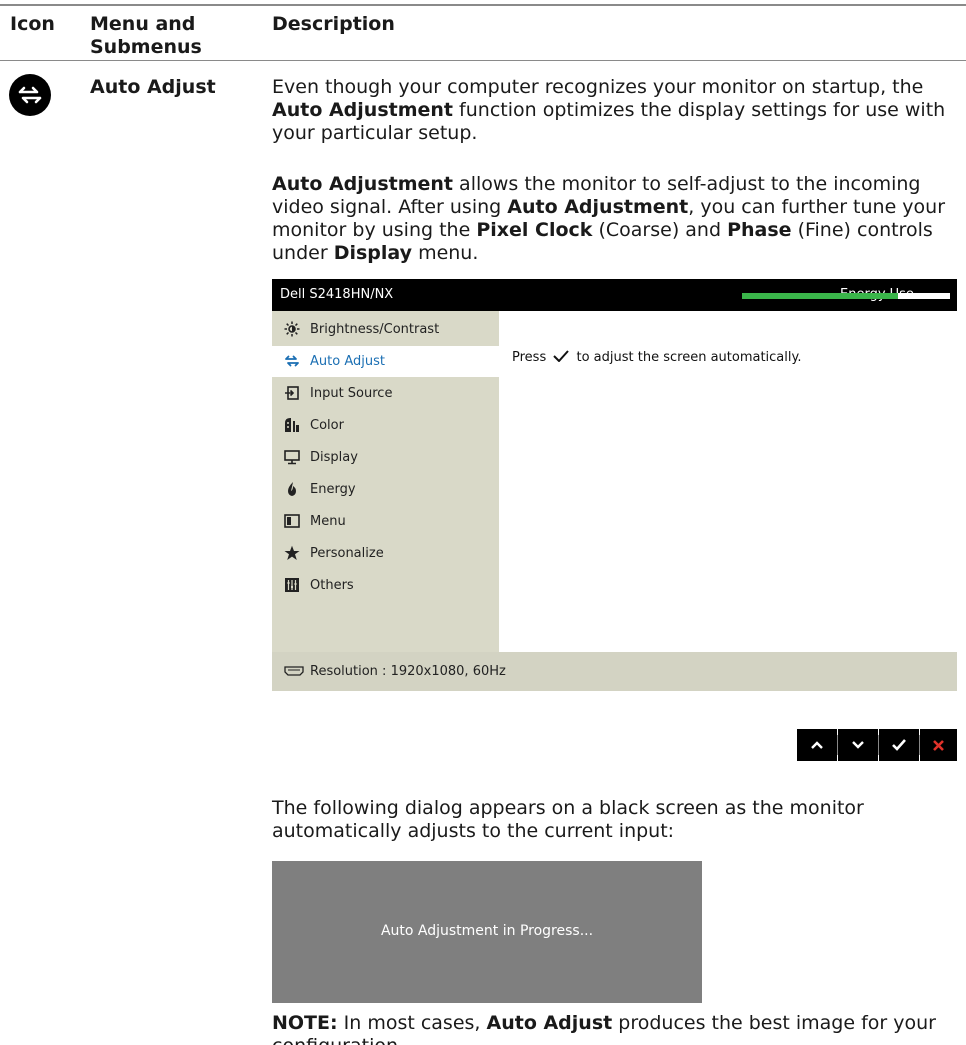 This screenshot has width=966, height=1045. I want to click on osd-menu-item-display: Display, so click(385, 457).